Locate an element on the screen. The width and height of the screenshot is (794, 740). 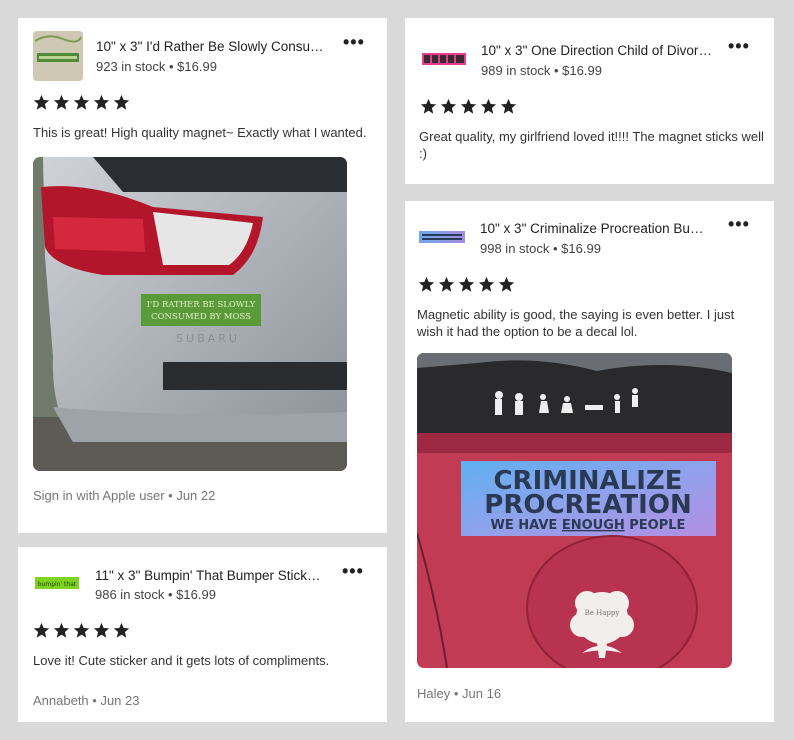
review-author-date: Sign in with Apple user • Jun 22 is located at coordinates (124, 495).